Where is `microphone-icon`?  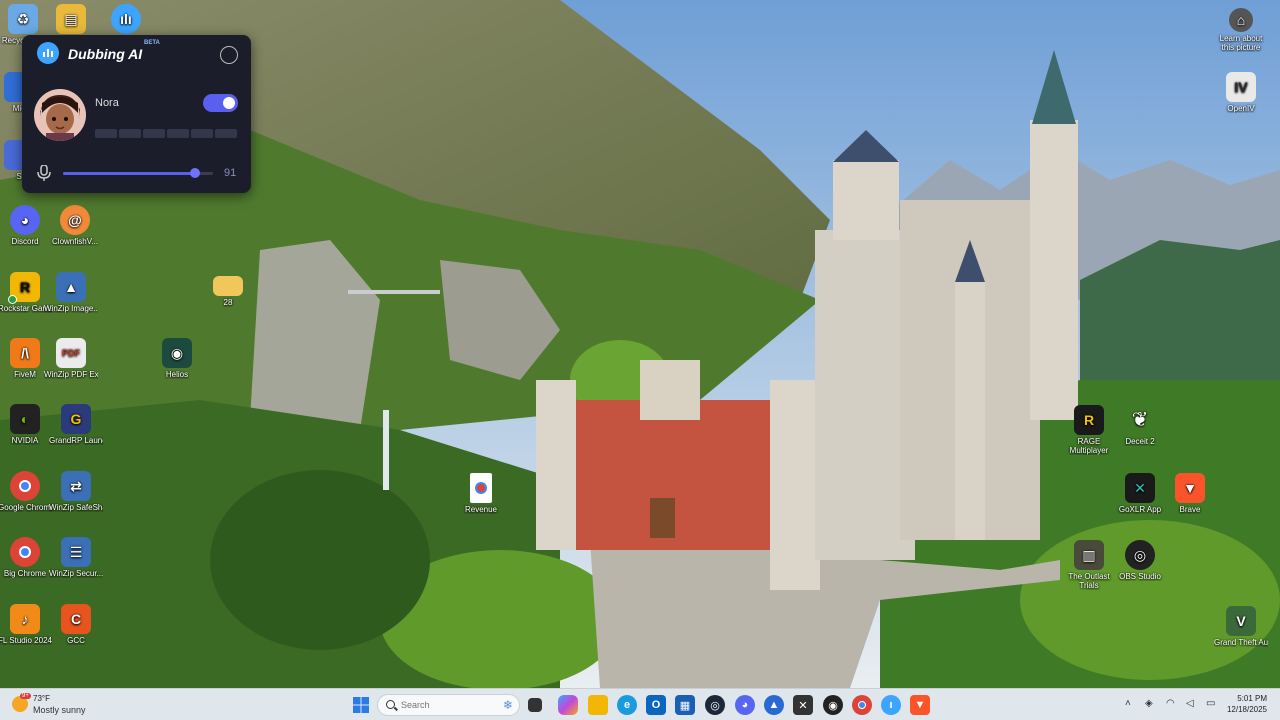
microphone-icon is located at coordinates (44, 172).